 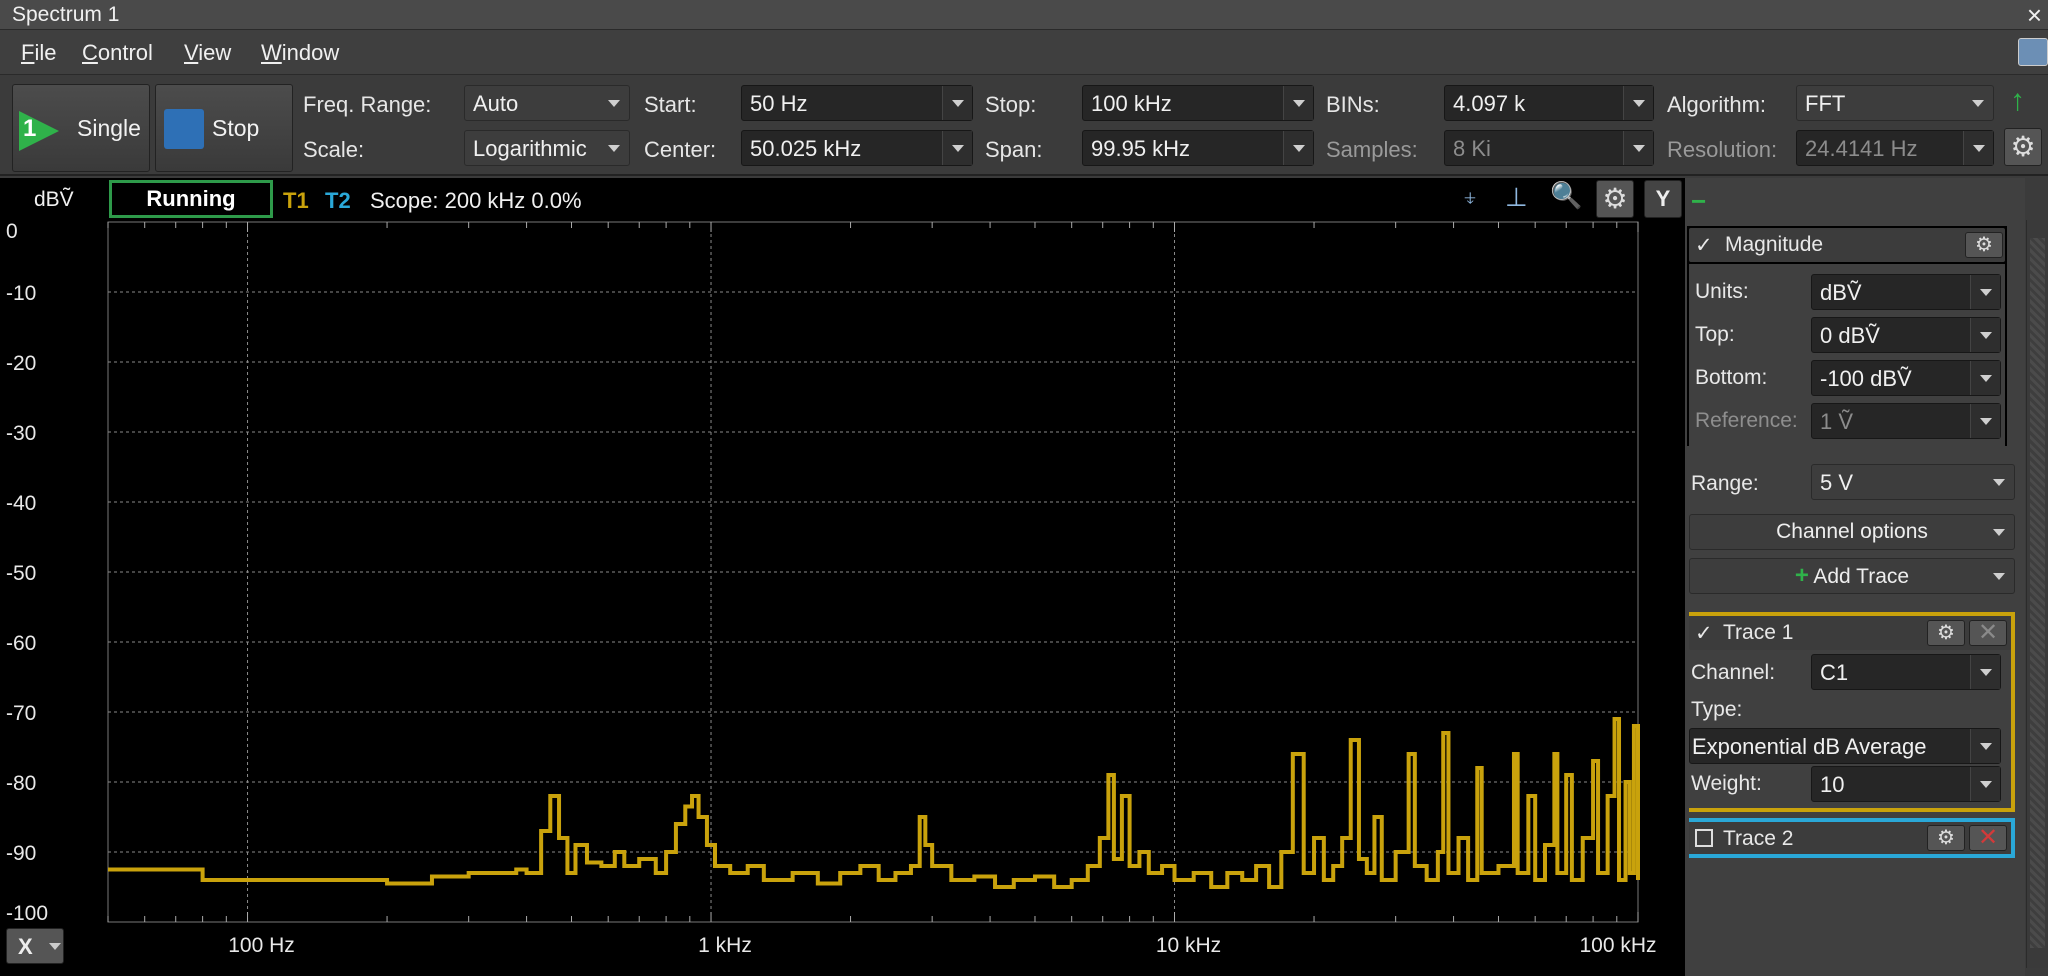 What do you see at coordinates (1847, 245) in the screenshot?
I see `magnitude-header: ✓ Magnitude ⚙` at bounding box center [1847, 245].